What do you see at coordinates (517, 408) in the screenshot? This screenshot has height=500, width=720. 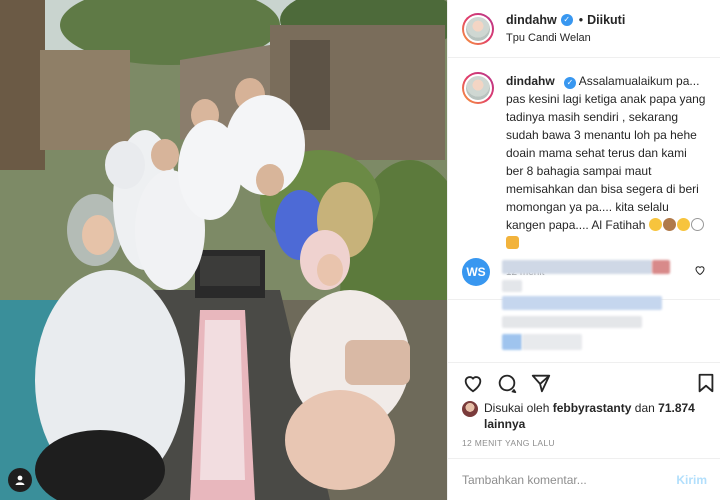 I see `likes-prefix: Disukai oleh` at bounding box center [517, 408].